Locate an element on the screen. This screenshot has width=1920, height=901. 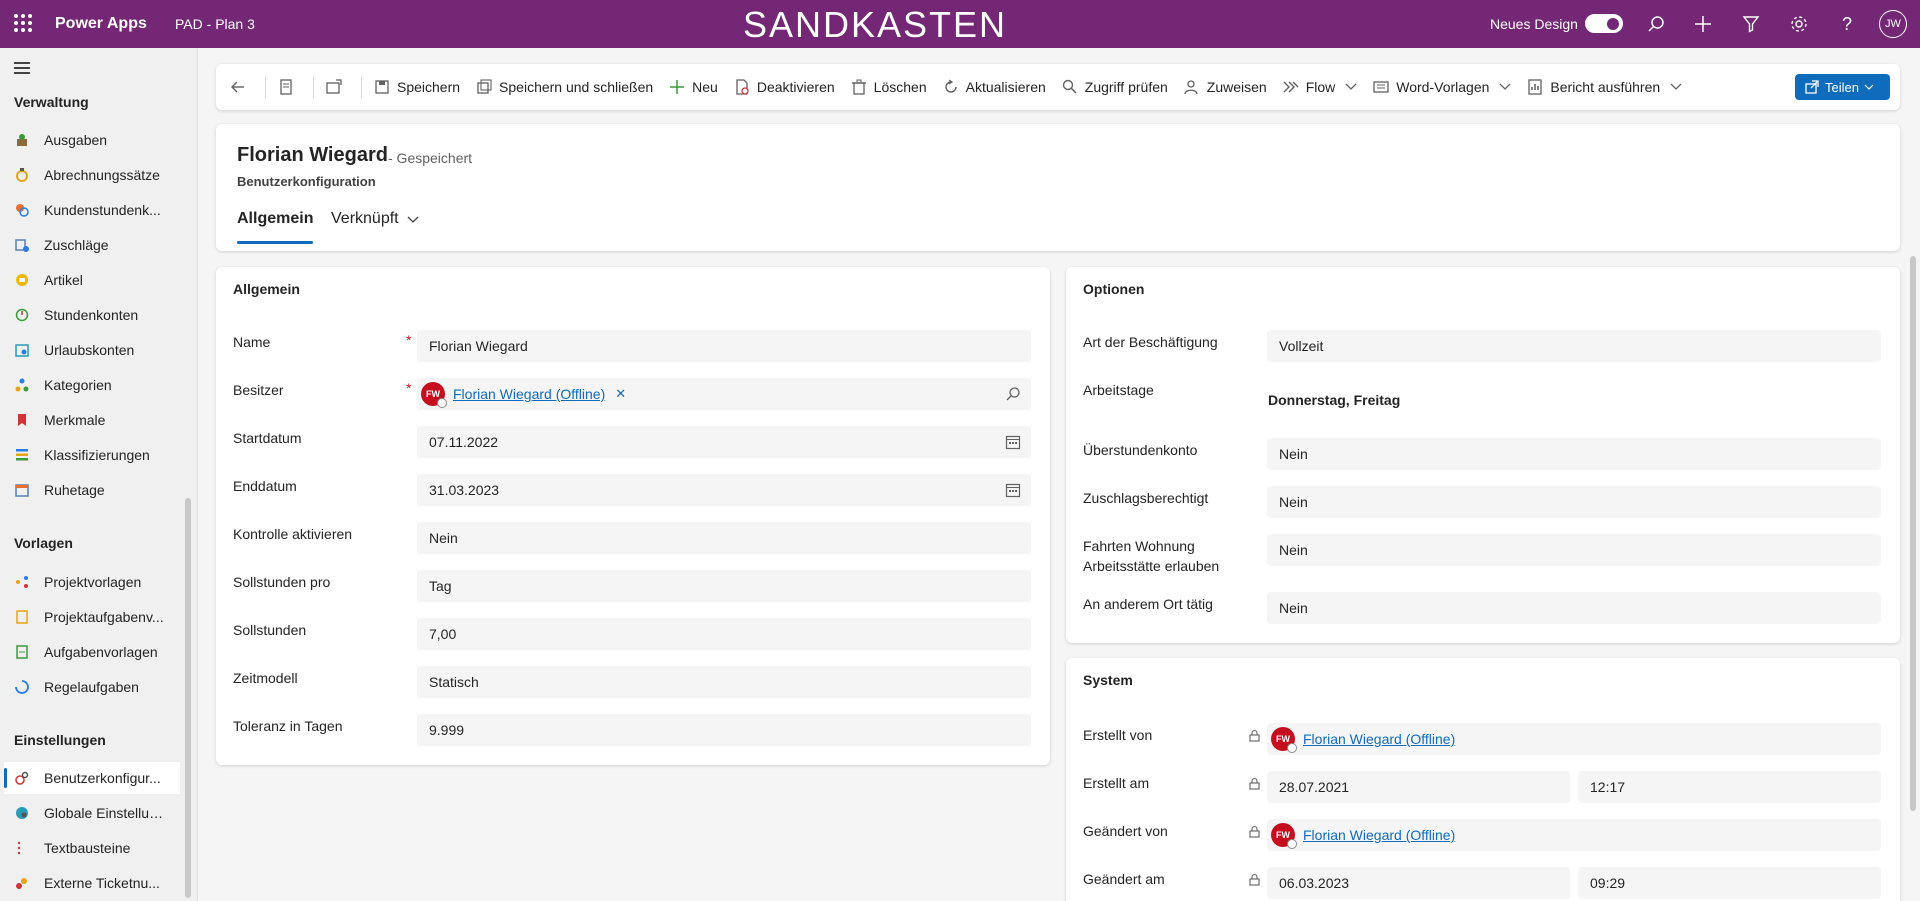
employment-label: Art der Beschäftigung is located at coordinates (1150, 342).